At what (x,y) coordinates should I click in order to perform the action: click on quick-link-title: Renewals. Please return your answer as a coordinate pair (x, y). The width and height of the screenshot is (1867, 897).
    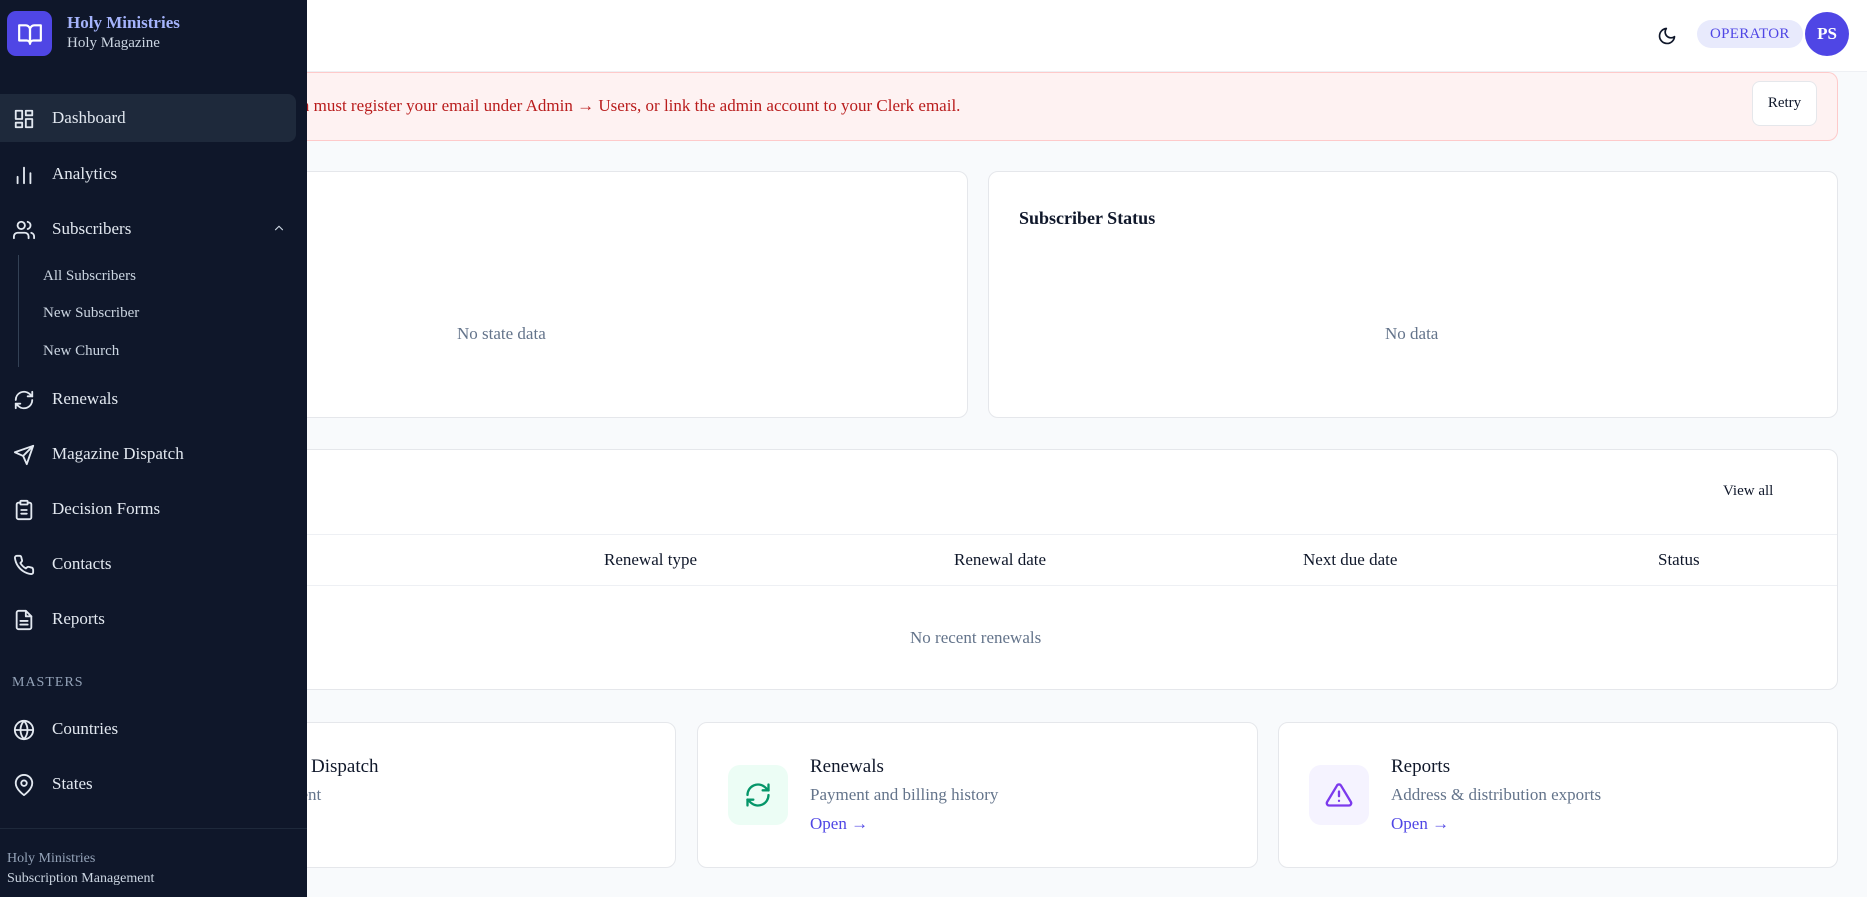
    Looking at the image, I should click on (847, 766).